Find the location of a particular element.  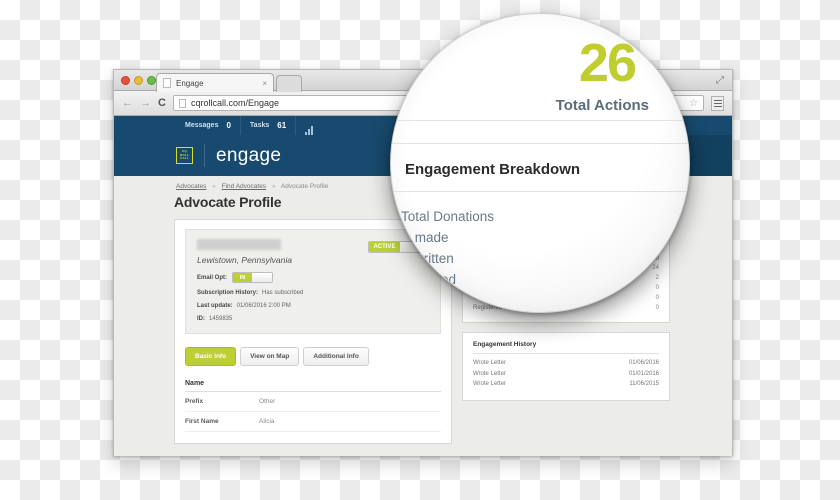

email-opt-toggle-off is located at coordinates (262, 277).